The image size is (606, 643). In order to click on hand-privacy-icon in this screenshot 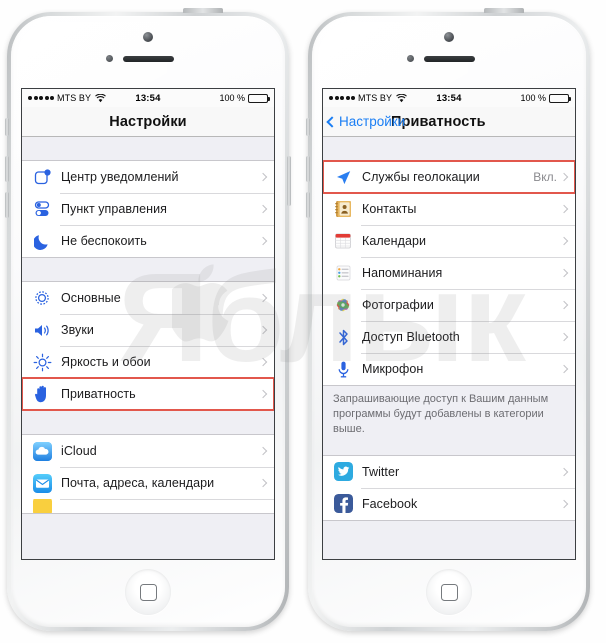, I will do `click(42, 394)`.